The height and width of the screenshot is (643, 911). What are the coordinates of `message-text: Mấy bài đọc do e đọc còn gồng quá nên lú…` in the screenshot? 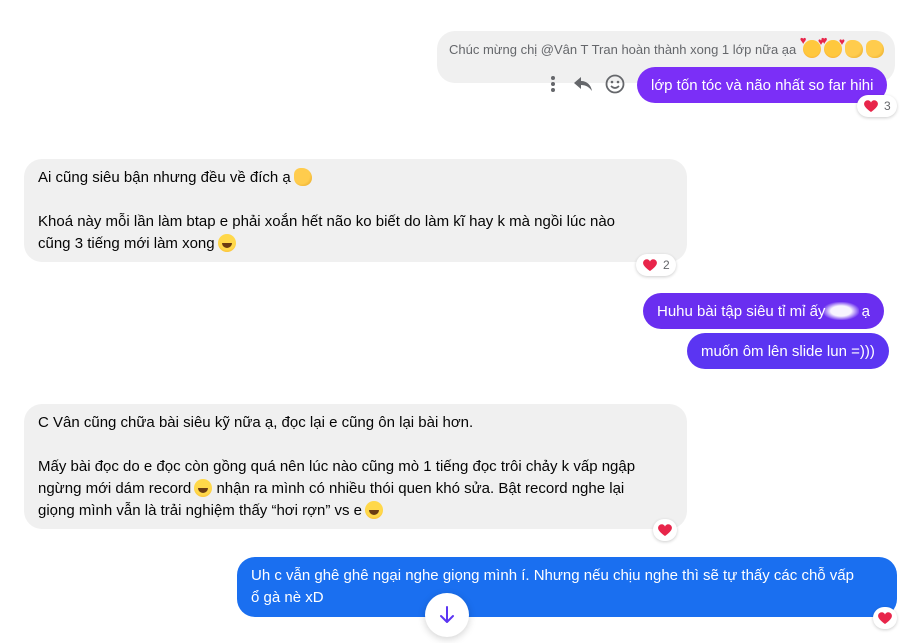 It's located at (337, 466).